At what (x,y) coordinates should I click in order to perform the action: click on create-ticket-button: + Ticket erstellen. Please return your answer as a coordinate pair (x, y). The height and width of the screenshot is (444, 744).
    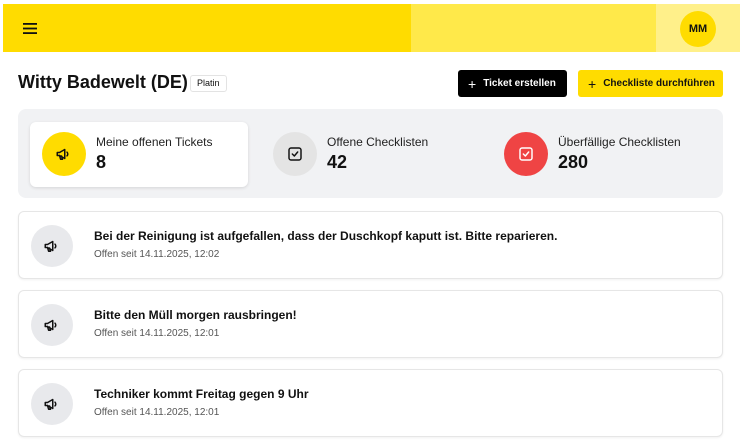
    Looking at the image, I should click on (512, 83).